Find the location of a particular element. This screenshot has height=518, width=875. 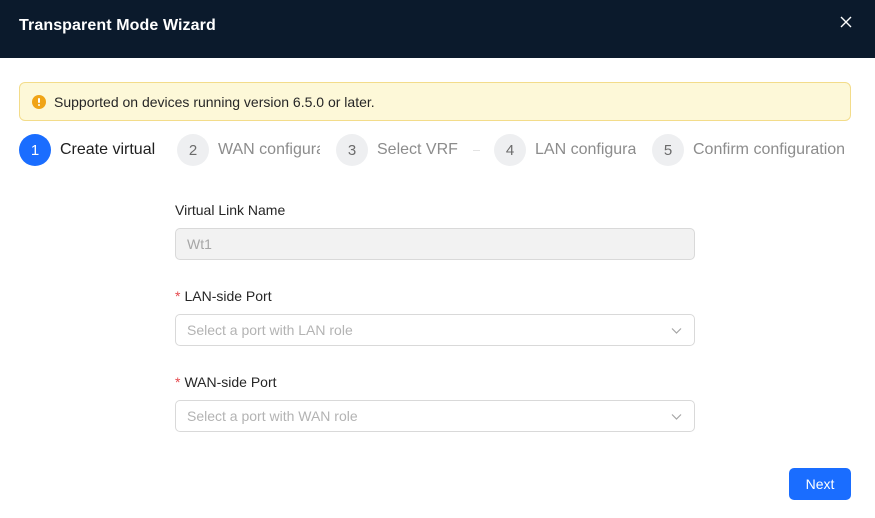

warning-icon is located at coordinates (39, 102).